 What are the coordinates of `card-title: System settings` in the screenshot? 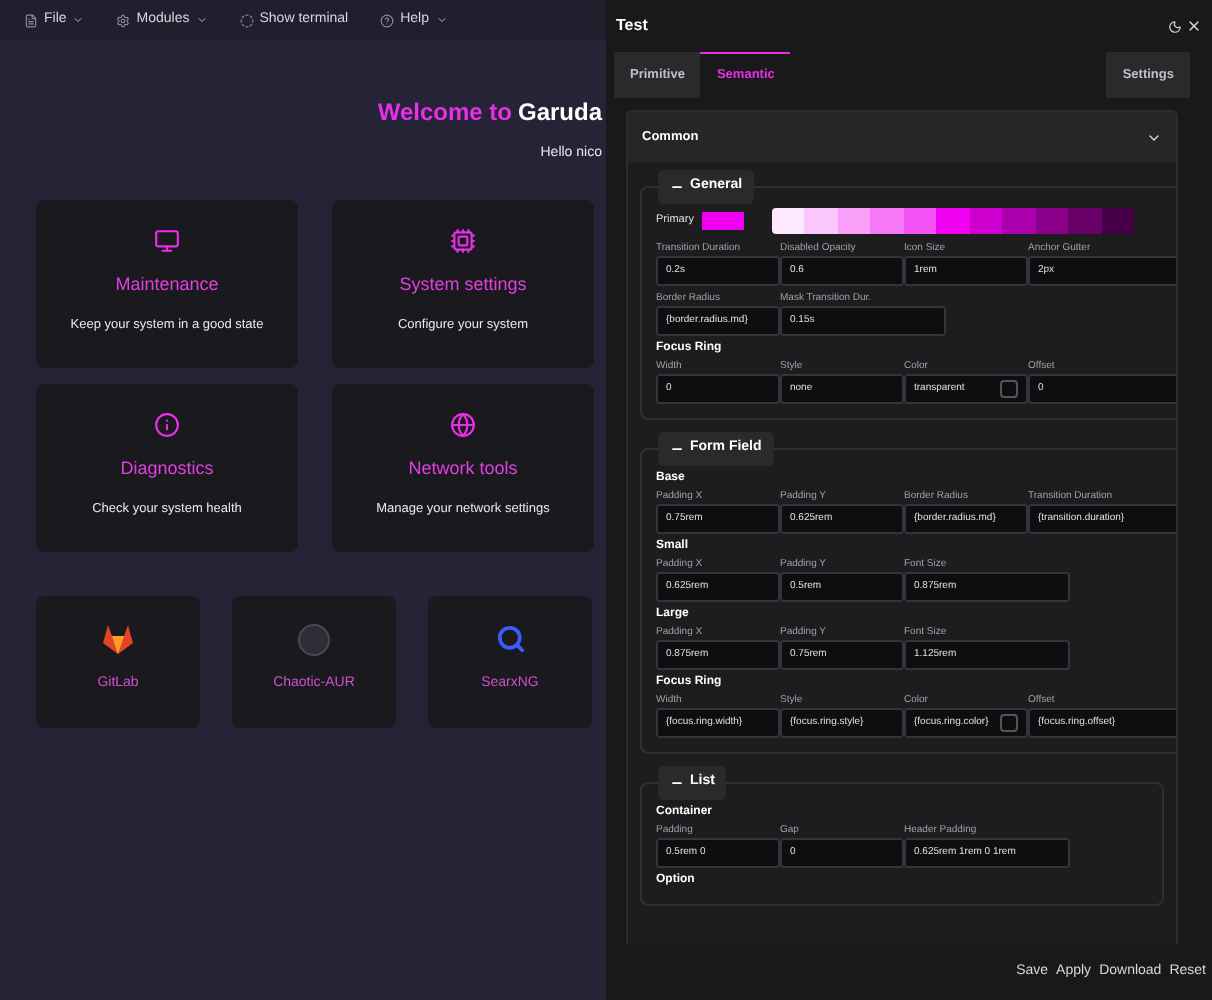 It's located at (463, 284).